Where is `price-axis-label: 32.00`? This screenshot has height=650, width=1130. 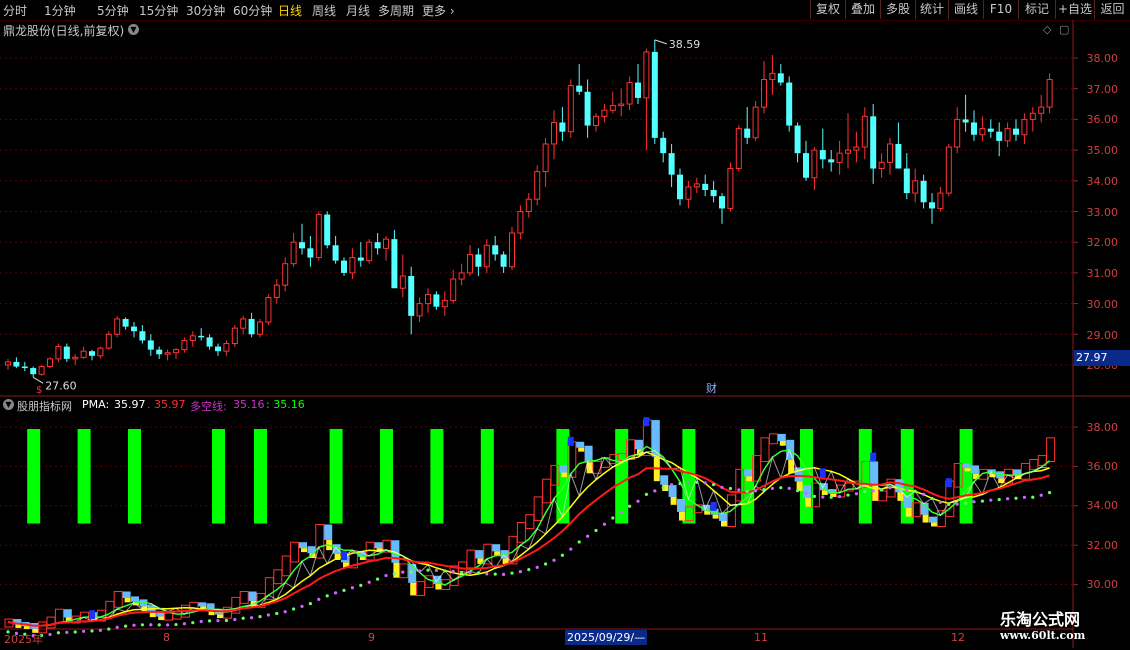 price-axis-label: 32.00 is located at coordinates (1102, 242).